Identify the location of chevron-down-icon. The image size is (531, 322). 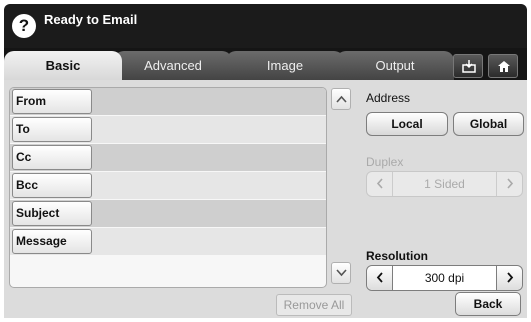
(341, 273).